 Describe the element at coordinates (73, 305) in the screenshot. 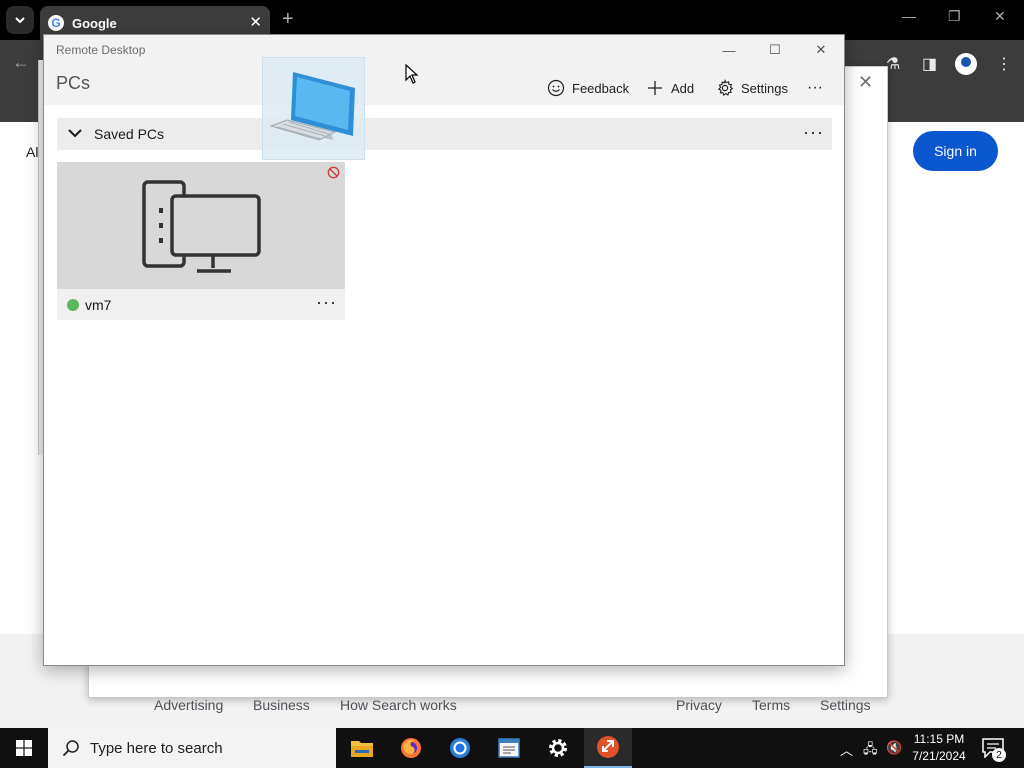

I see `online-status-dot` at that location.